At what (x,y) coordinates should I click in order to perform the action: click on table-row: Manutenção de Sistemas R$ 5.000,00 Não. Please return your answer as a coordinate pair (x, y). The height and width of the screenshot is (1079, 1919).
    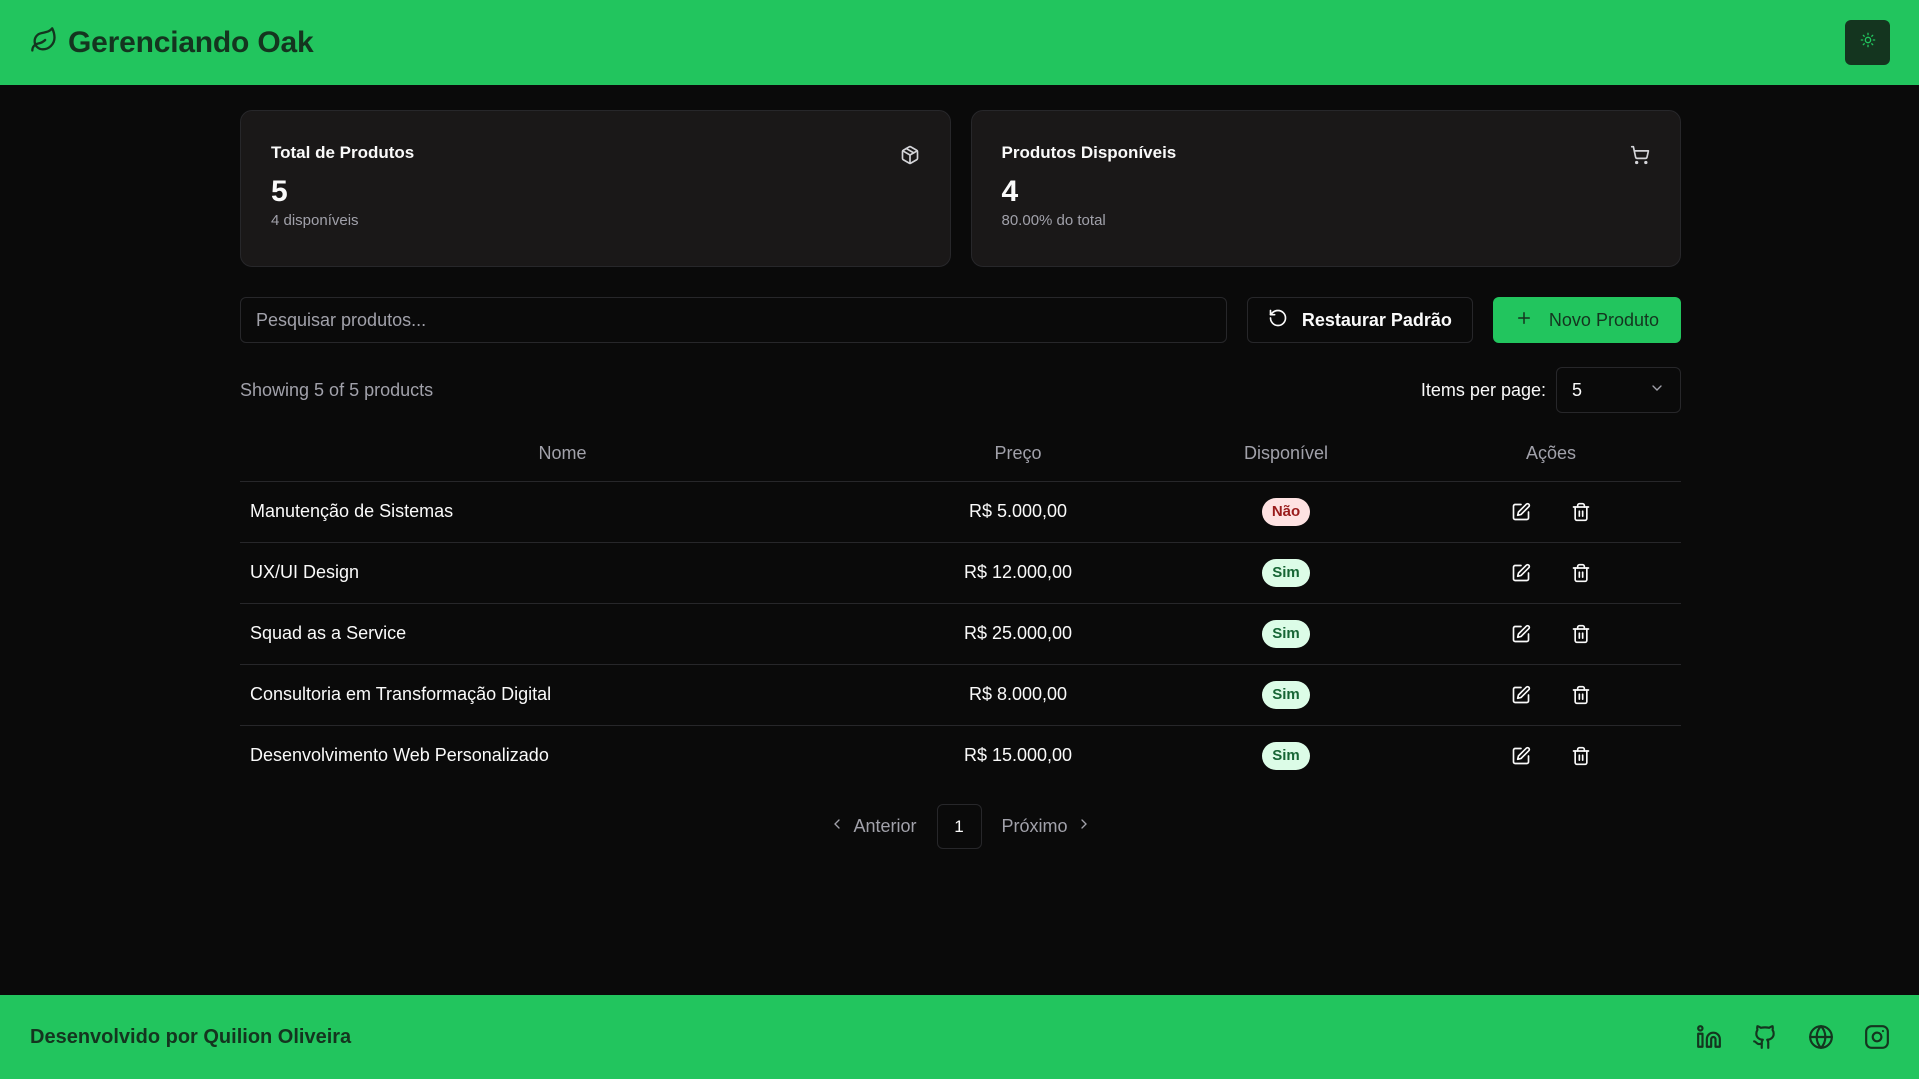
    Looking at the image, I should click on (960, 512).